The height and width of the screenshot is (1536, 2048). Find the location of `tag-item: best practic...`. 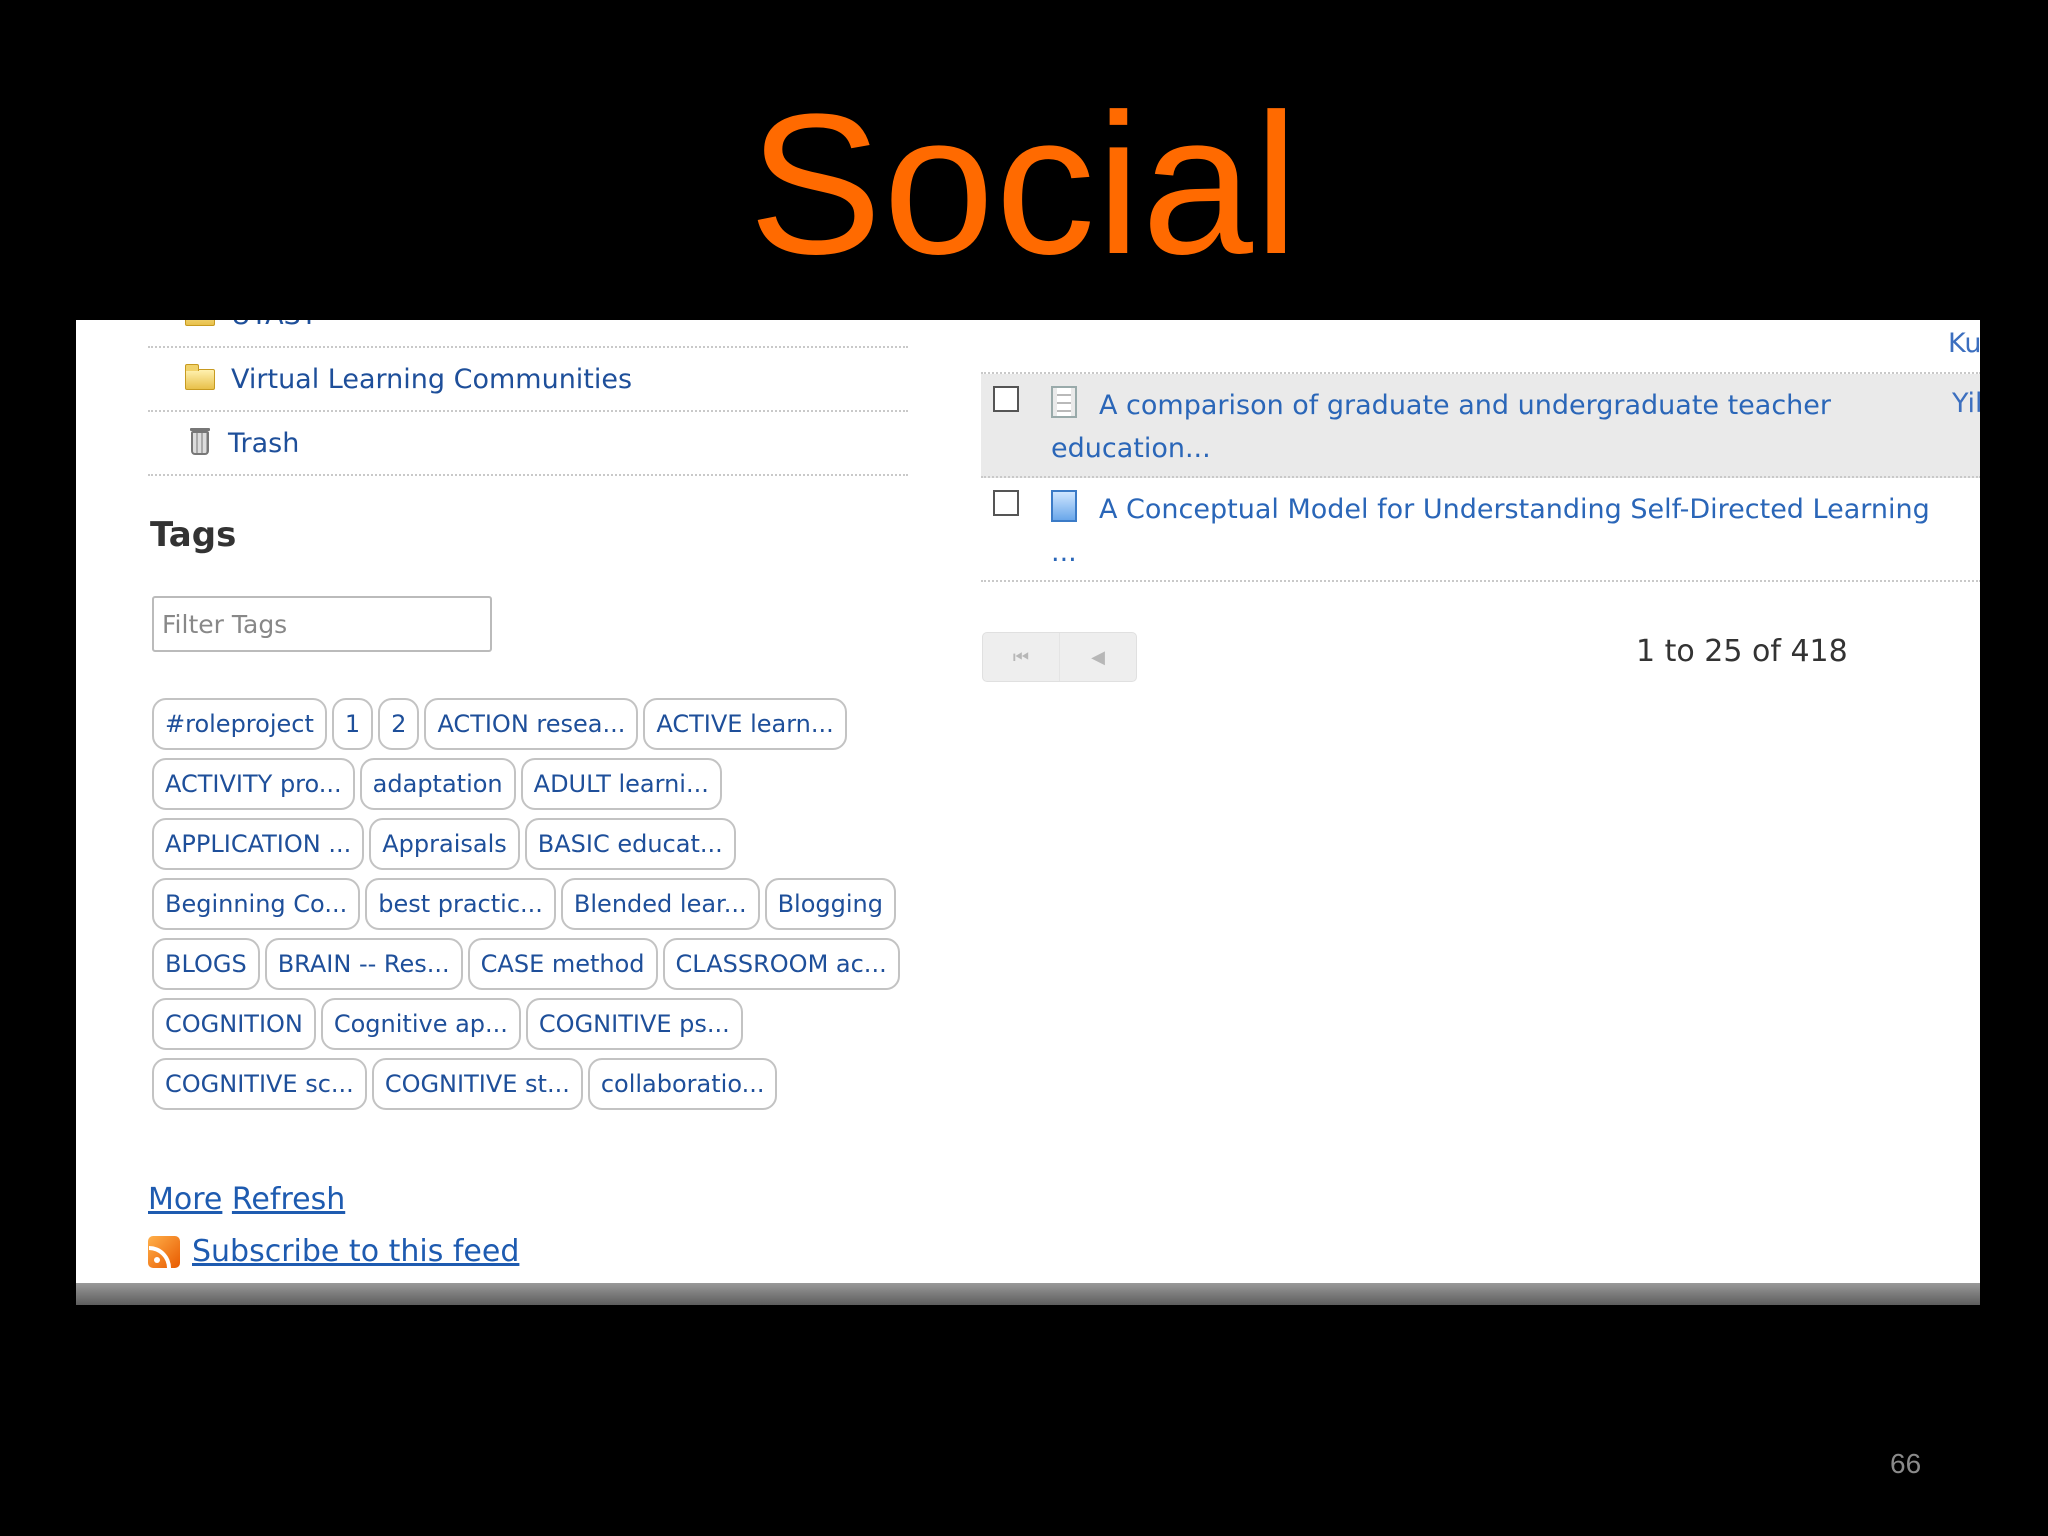

tag-item: best practic... is located at coordinates (460, 904).